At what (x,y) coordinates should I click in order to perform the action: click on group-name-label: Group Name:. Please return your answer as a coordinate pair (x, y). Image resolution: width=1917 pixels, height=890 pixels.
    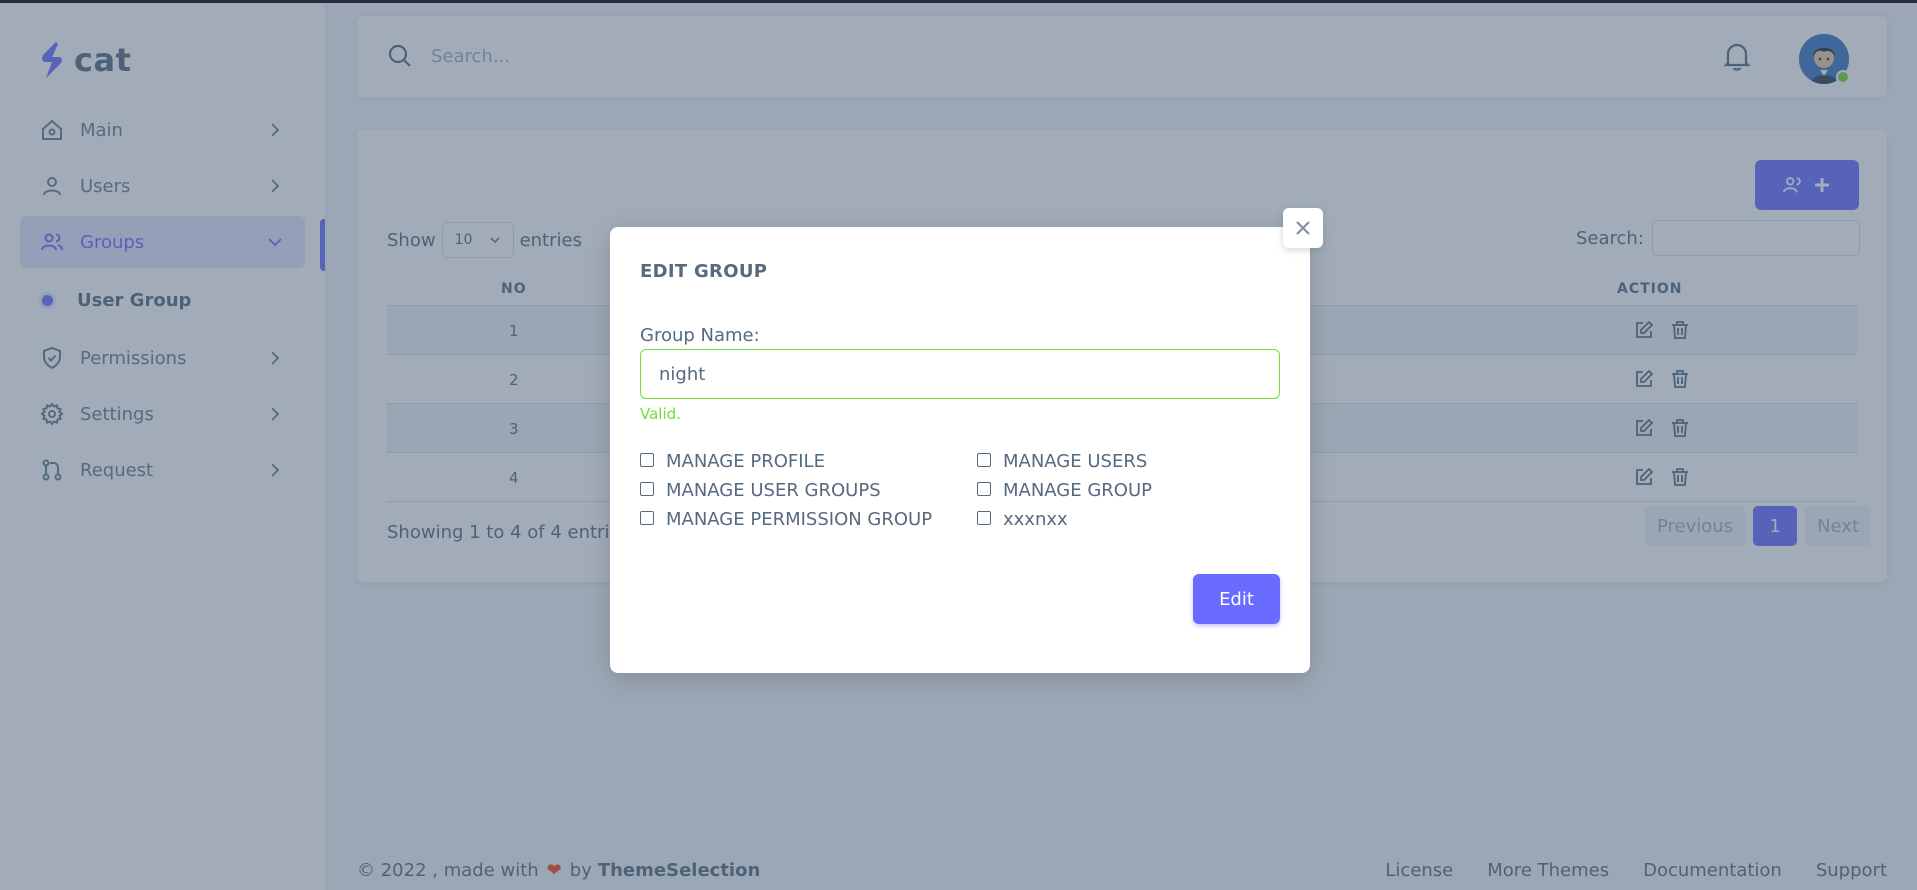
    Looking at the image, I should click on (700, 335).